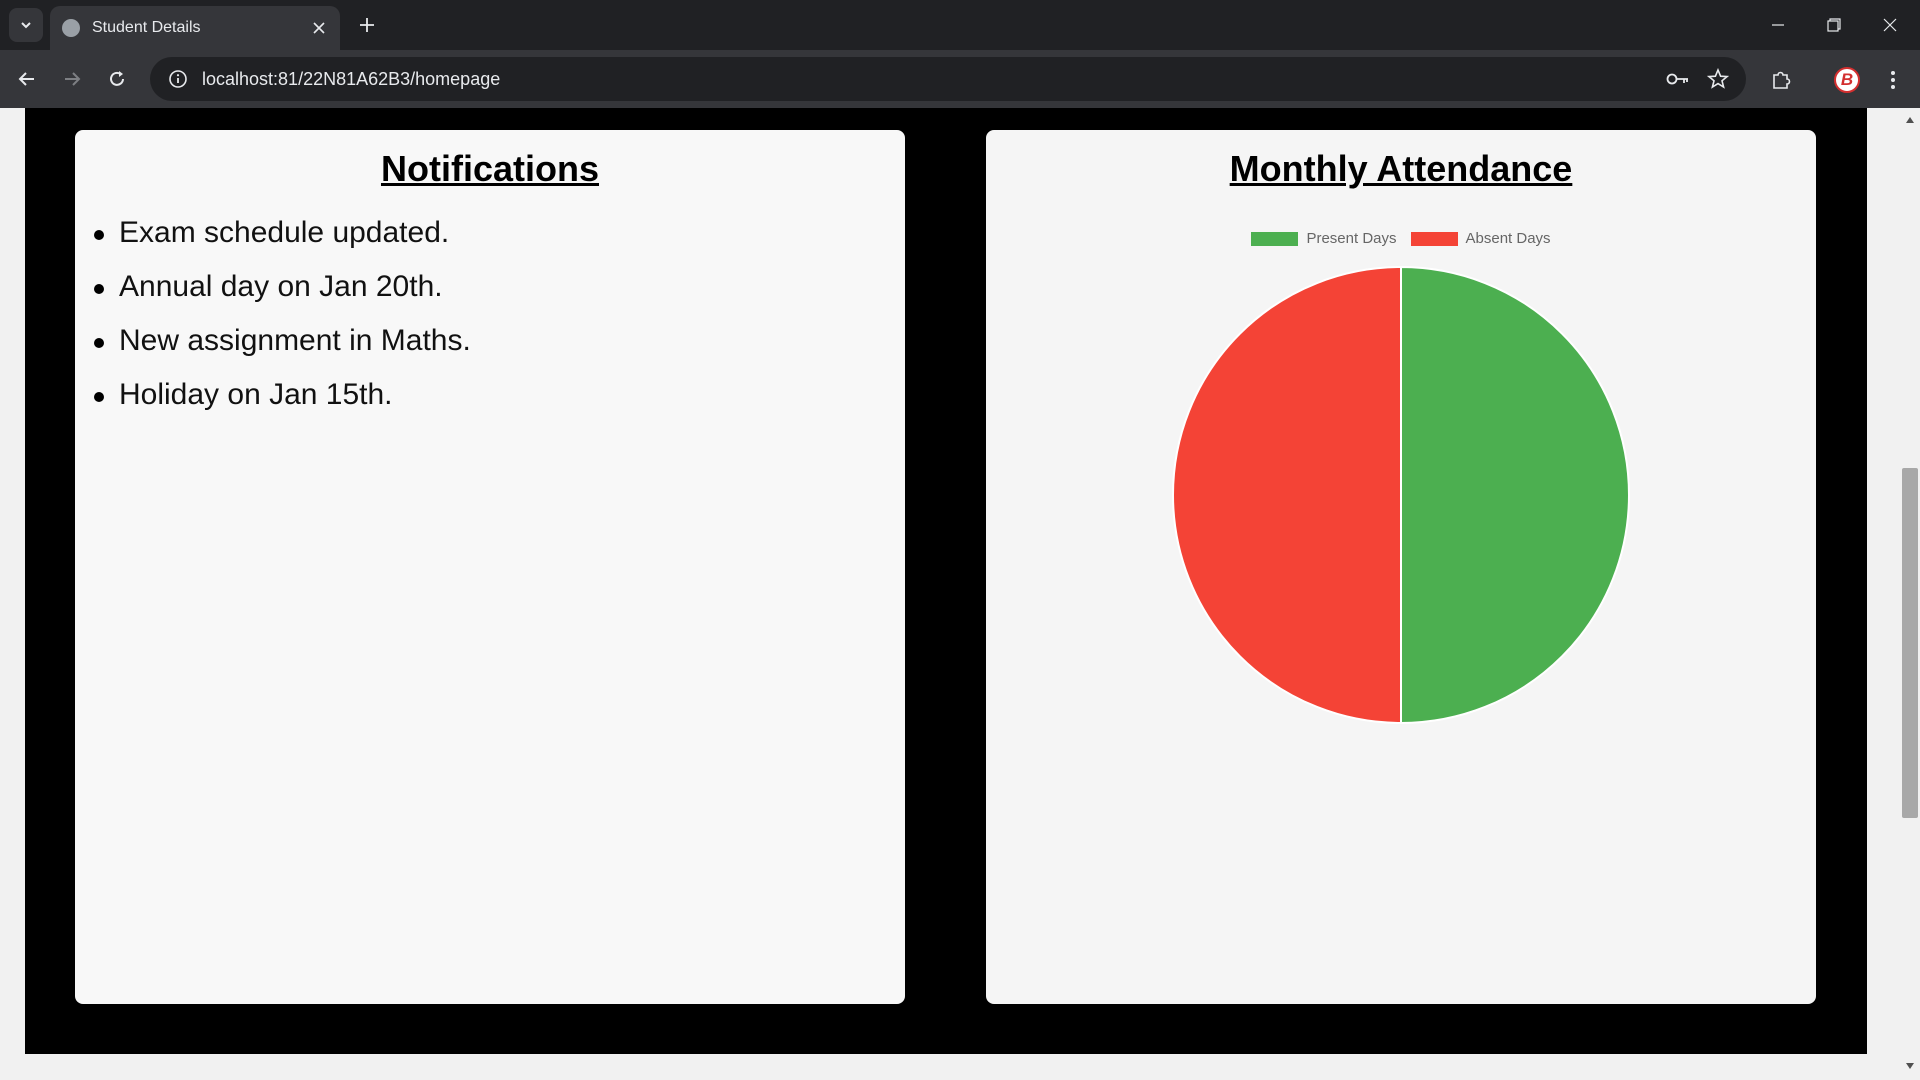  I want to click on restore-button, so click(1834, 25).